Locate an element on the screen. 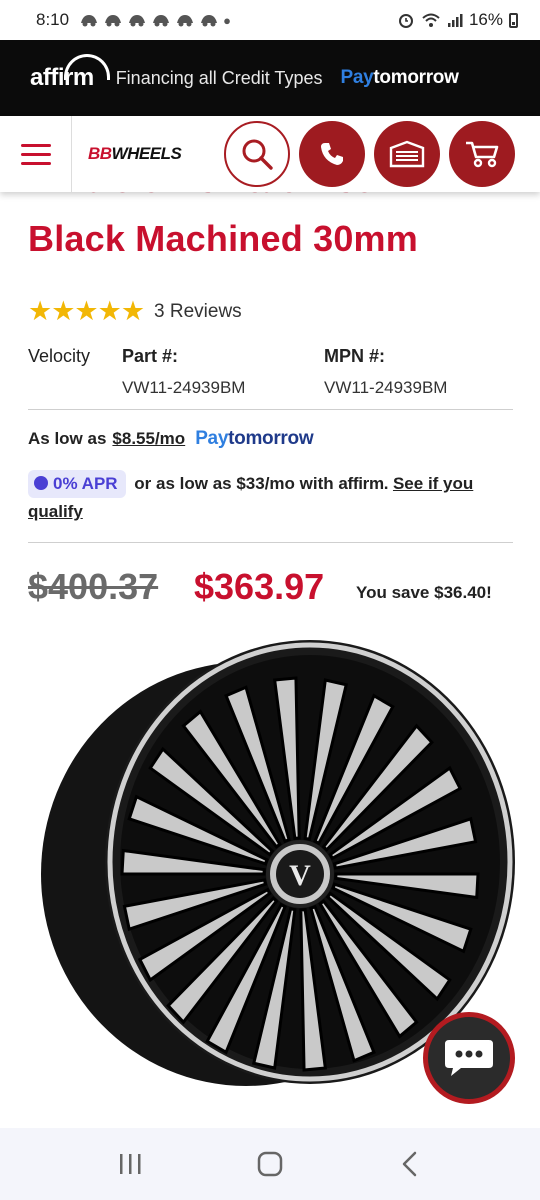 Image resolution: width=540 pixels, height=1200 pixels. back-icon is located at coordinates (409, 1164).